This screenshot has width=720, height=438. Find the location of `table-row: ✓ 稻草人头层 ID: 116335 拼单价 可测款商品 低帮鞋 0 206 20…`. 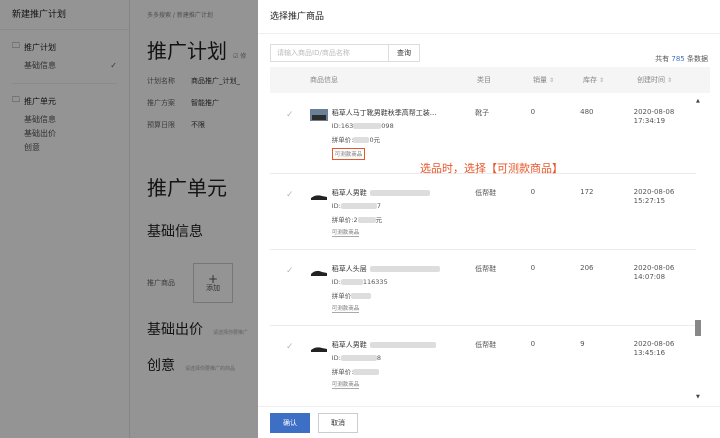

table-row: ✓ 稻草人头层 ID: 116335 拼单价 可测款商品 低帮鞋 0 206 20… is located at coordinates (483, 288).